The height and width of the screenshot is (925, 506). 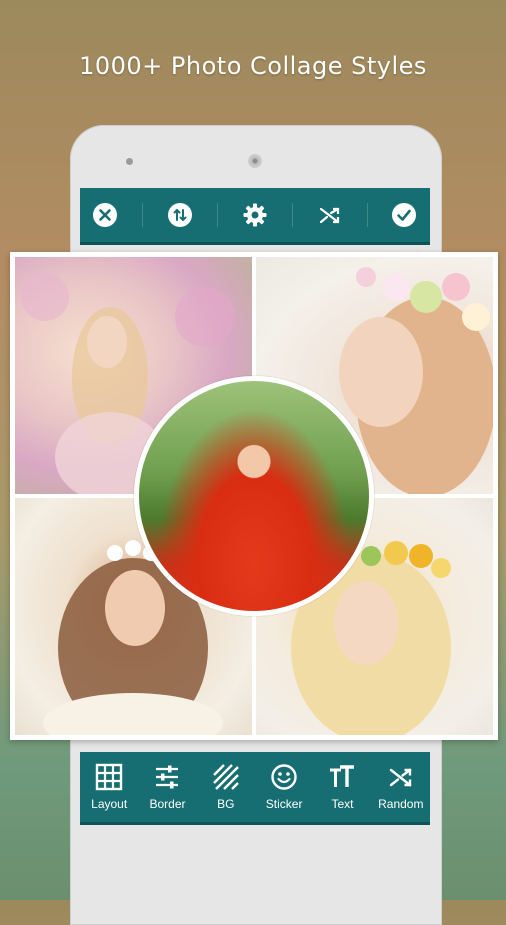 I want to click on border-button: Border, so click(x=167, y=787).